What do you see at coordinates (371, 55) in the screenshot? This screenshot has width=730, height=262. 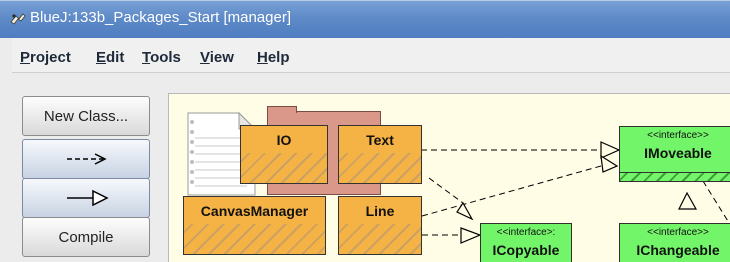 I see `menu-bar: Project Edit Tools View Help` at bounding box center [371, 55].